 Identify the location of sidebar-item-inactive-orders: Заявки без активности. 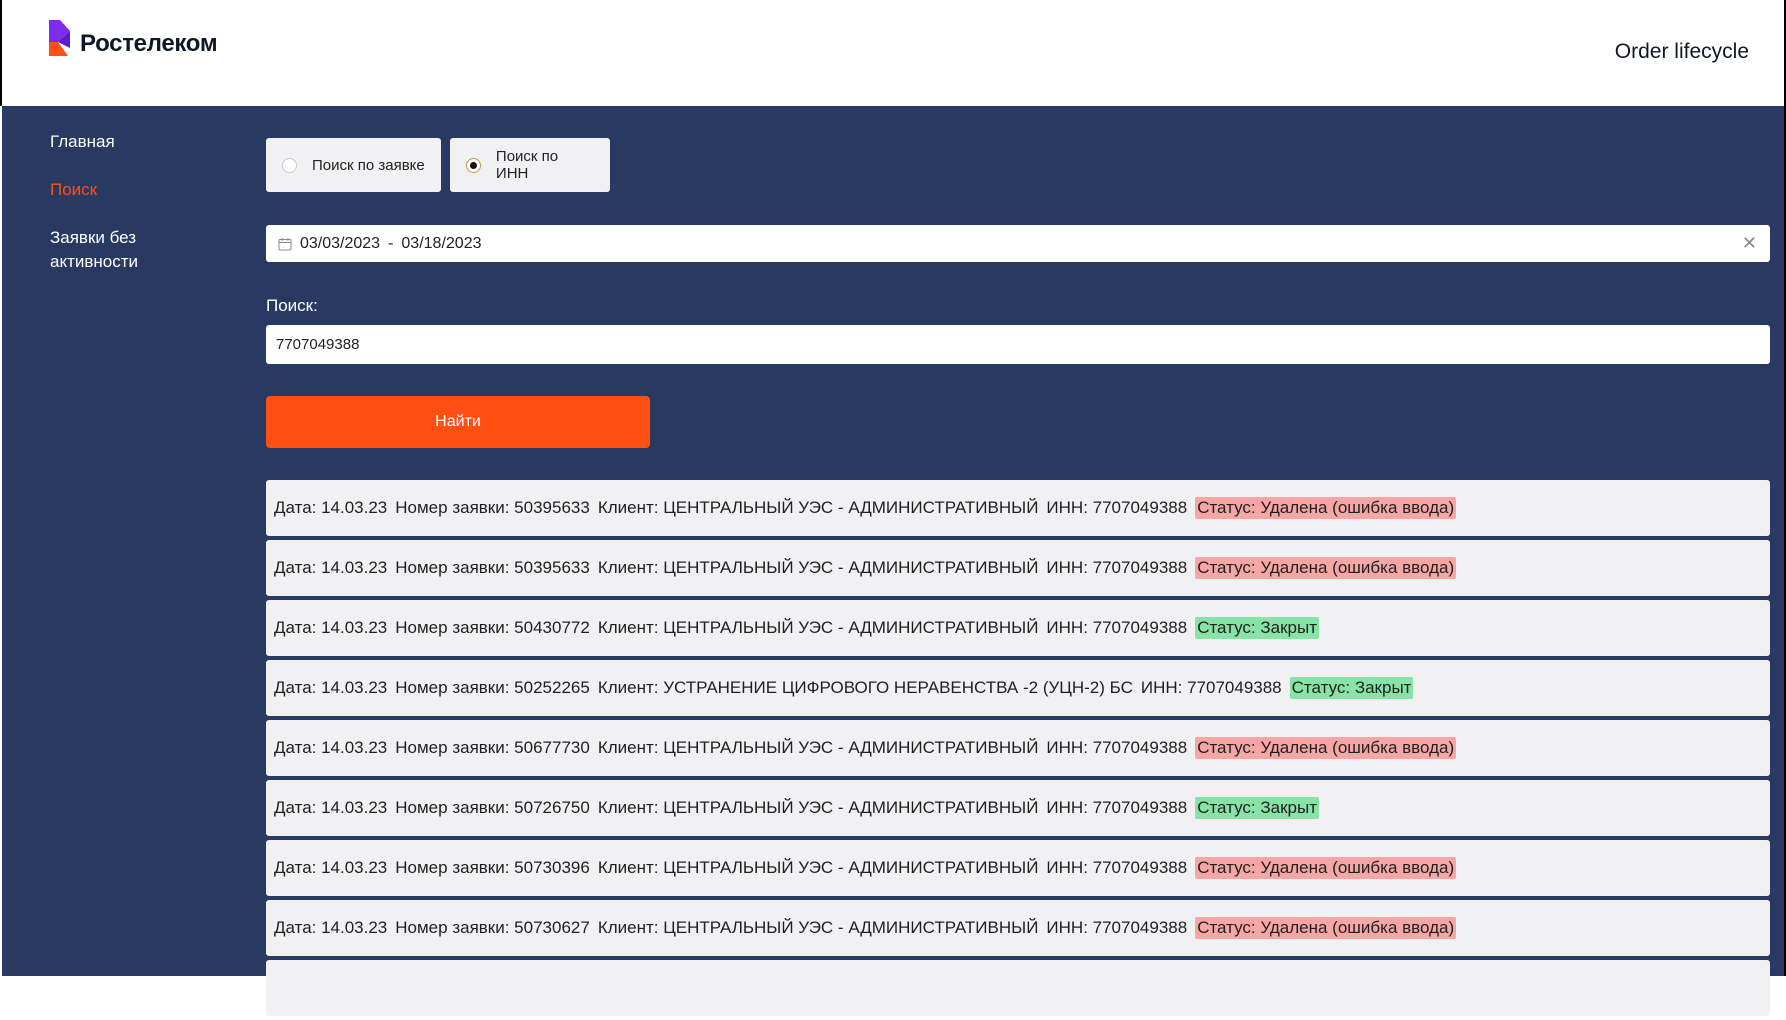
(105, 250).